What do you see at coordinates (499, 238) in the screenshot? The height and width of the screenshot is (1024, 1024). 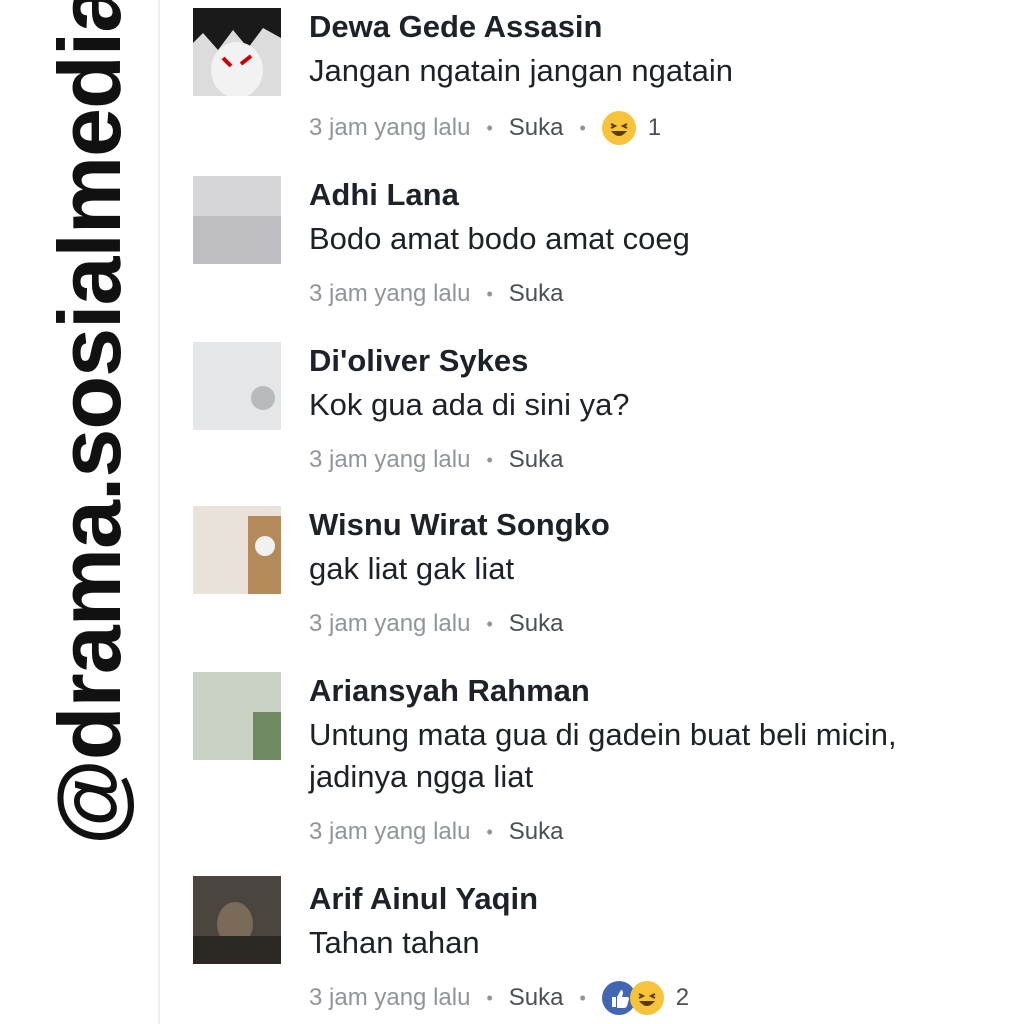 I see `comment-text: Bodo amat bodo amat coeg` at bounding box center [499, 238].